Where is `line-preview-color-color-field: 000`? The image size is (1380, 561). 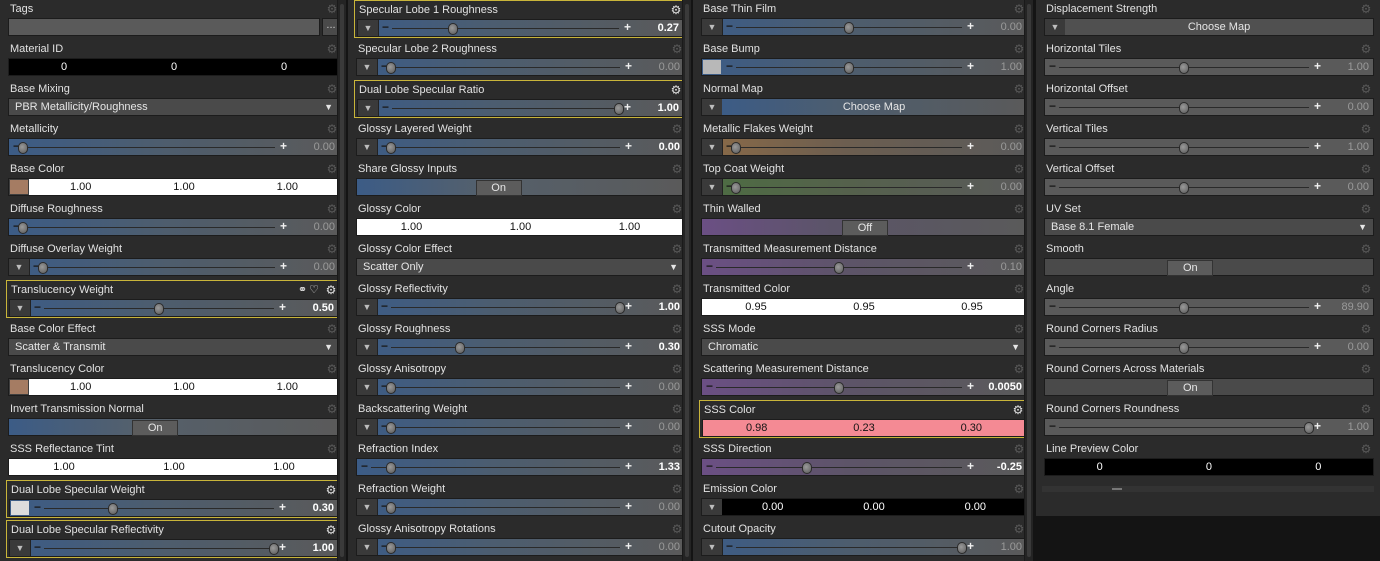
line-preview-color-color-field: 000 is located at coordinates (1209, 467).